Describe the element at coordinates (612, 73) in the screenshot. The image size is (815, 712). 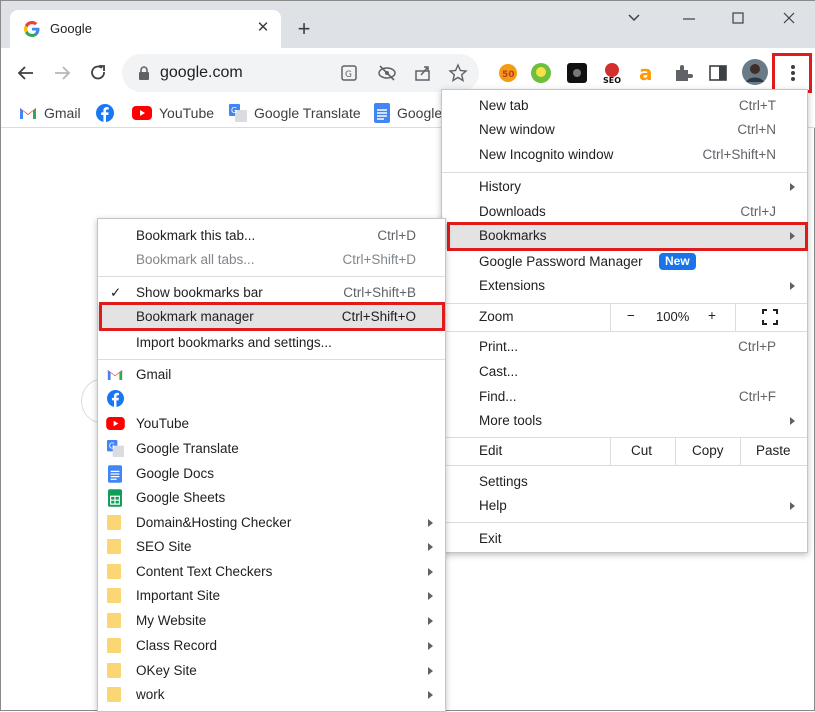
I see `extension-seo-icon: SEO` at that location.